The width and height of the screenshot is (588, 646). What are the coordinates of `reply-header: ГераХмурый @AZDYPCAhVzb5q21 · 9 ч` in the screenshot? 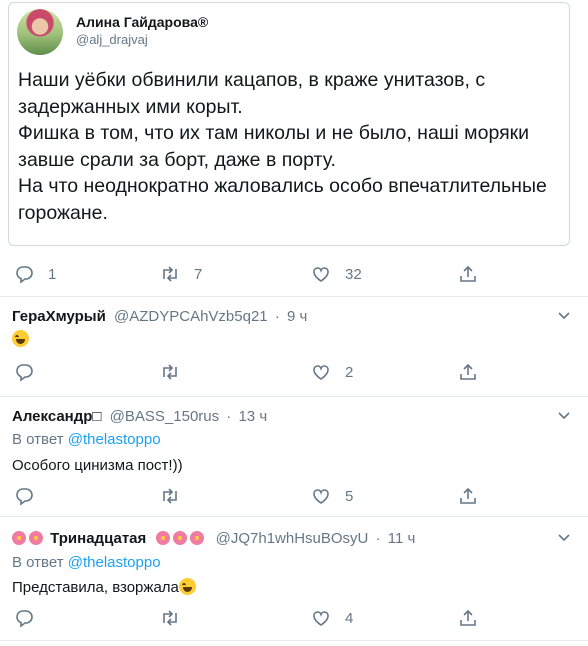 It's located at (160, 316).